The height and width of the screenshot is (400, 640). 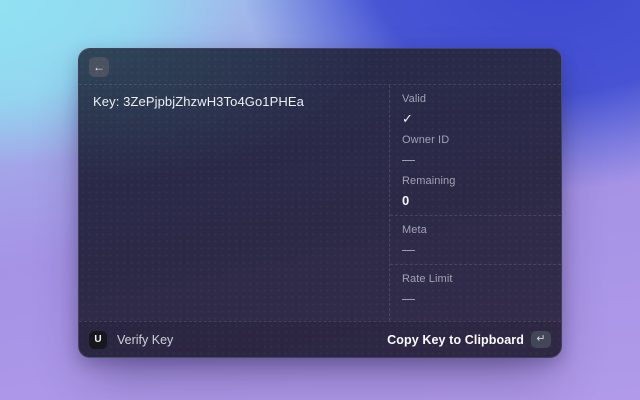 I want to click on details-section-status: Valid ✓ Owner ID — Remaining 0, so click(x=475, y=150).